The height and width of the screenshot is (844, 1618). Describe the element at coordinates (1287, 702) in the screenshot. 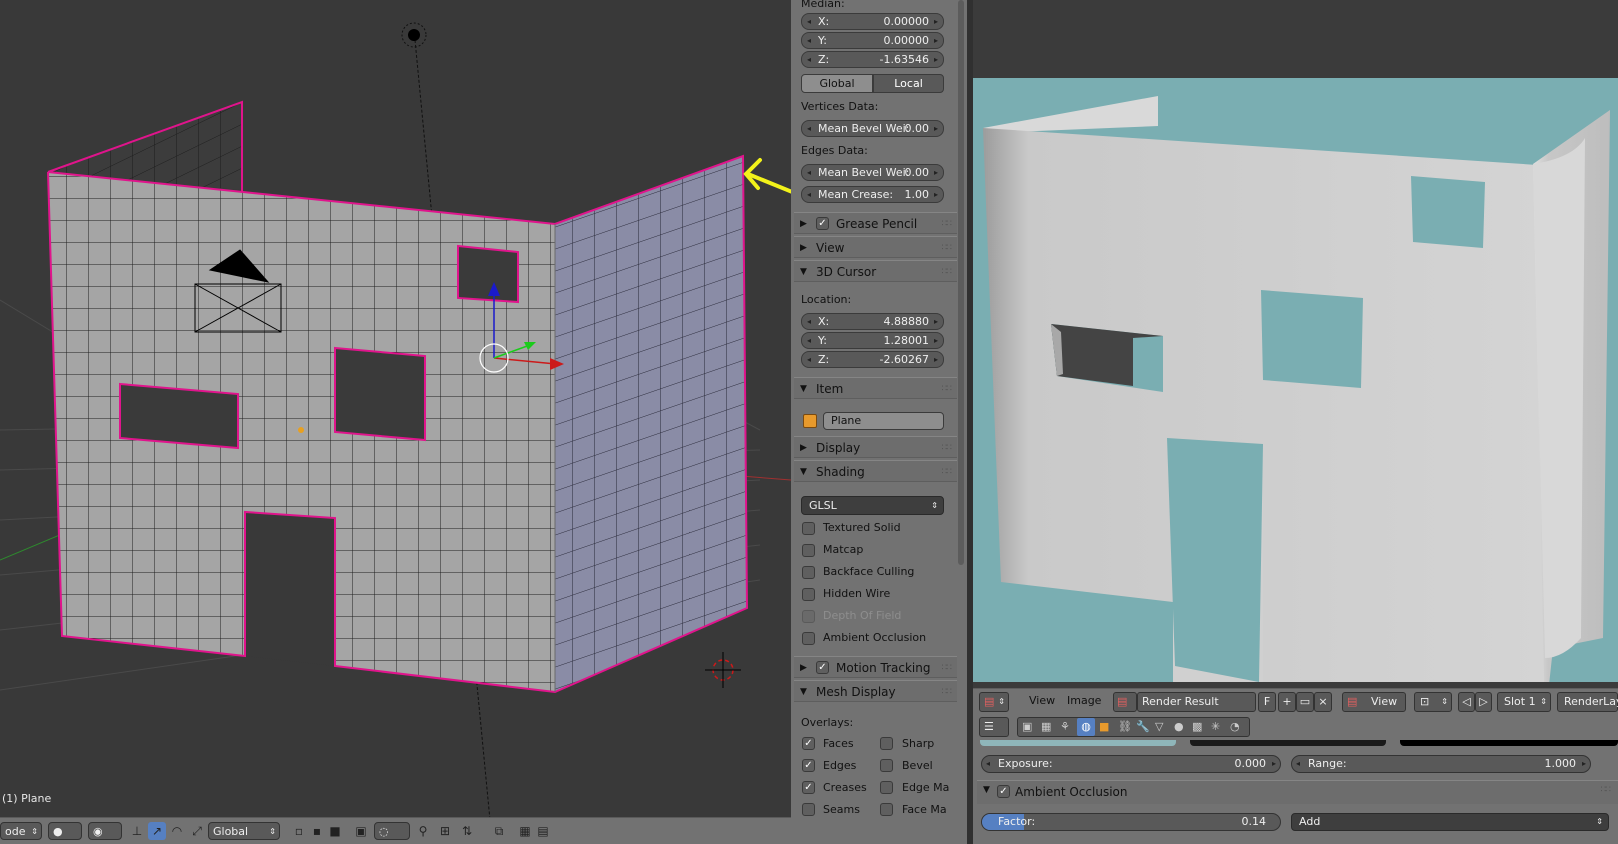

I see `new-image-icon: +` at that location.